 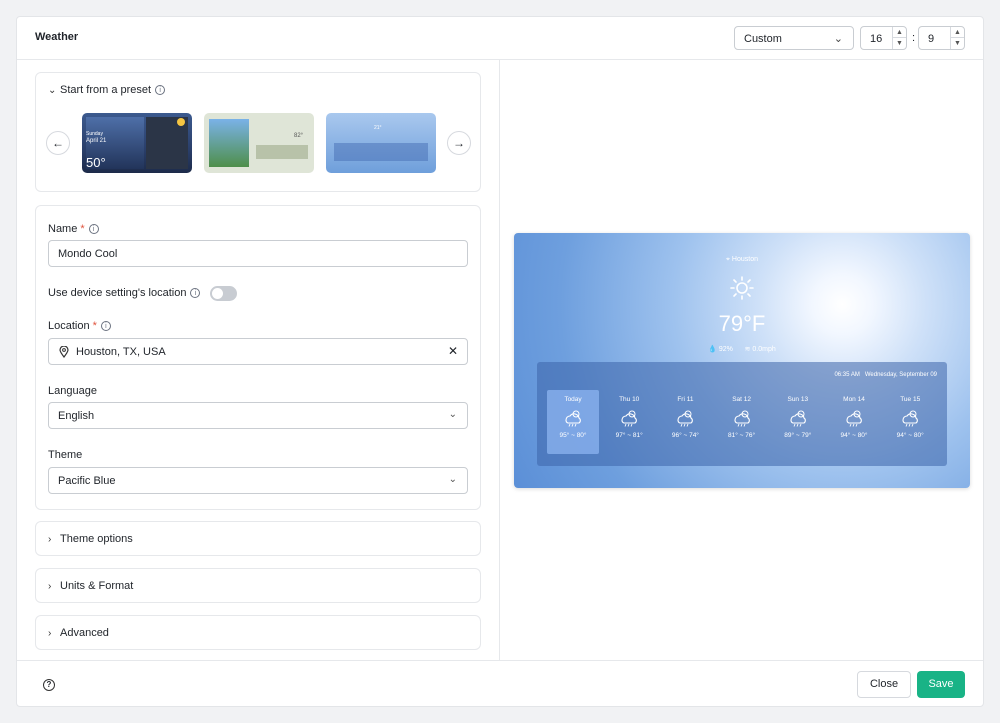 I want to click on preset-temp: 21°, so click(x=378, y=128).